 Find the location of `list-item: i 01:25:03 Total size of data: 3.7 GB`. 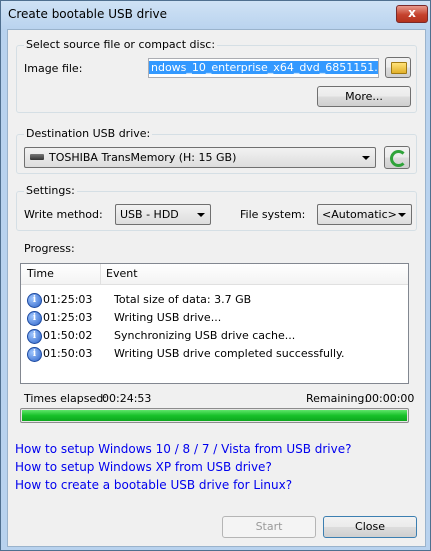

list-item: i 01:25:03 Total size of data: 3.7 GB is located at coordinates (214, 302).